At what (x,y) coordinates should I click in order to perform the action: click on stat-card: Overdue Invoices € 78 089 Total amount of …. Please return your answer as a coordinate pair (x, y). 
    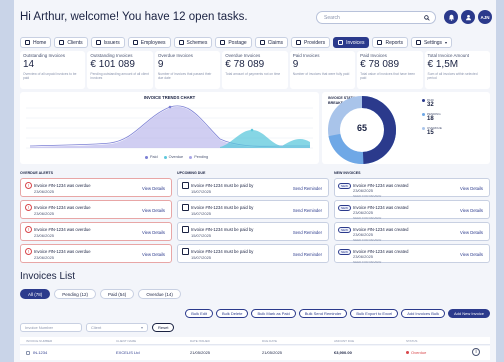
    Looking at the image, I should click on (255, 70).